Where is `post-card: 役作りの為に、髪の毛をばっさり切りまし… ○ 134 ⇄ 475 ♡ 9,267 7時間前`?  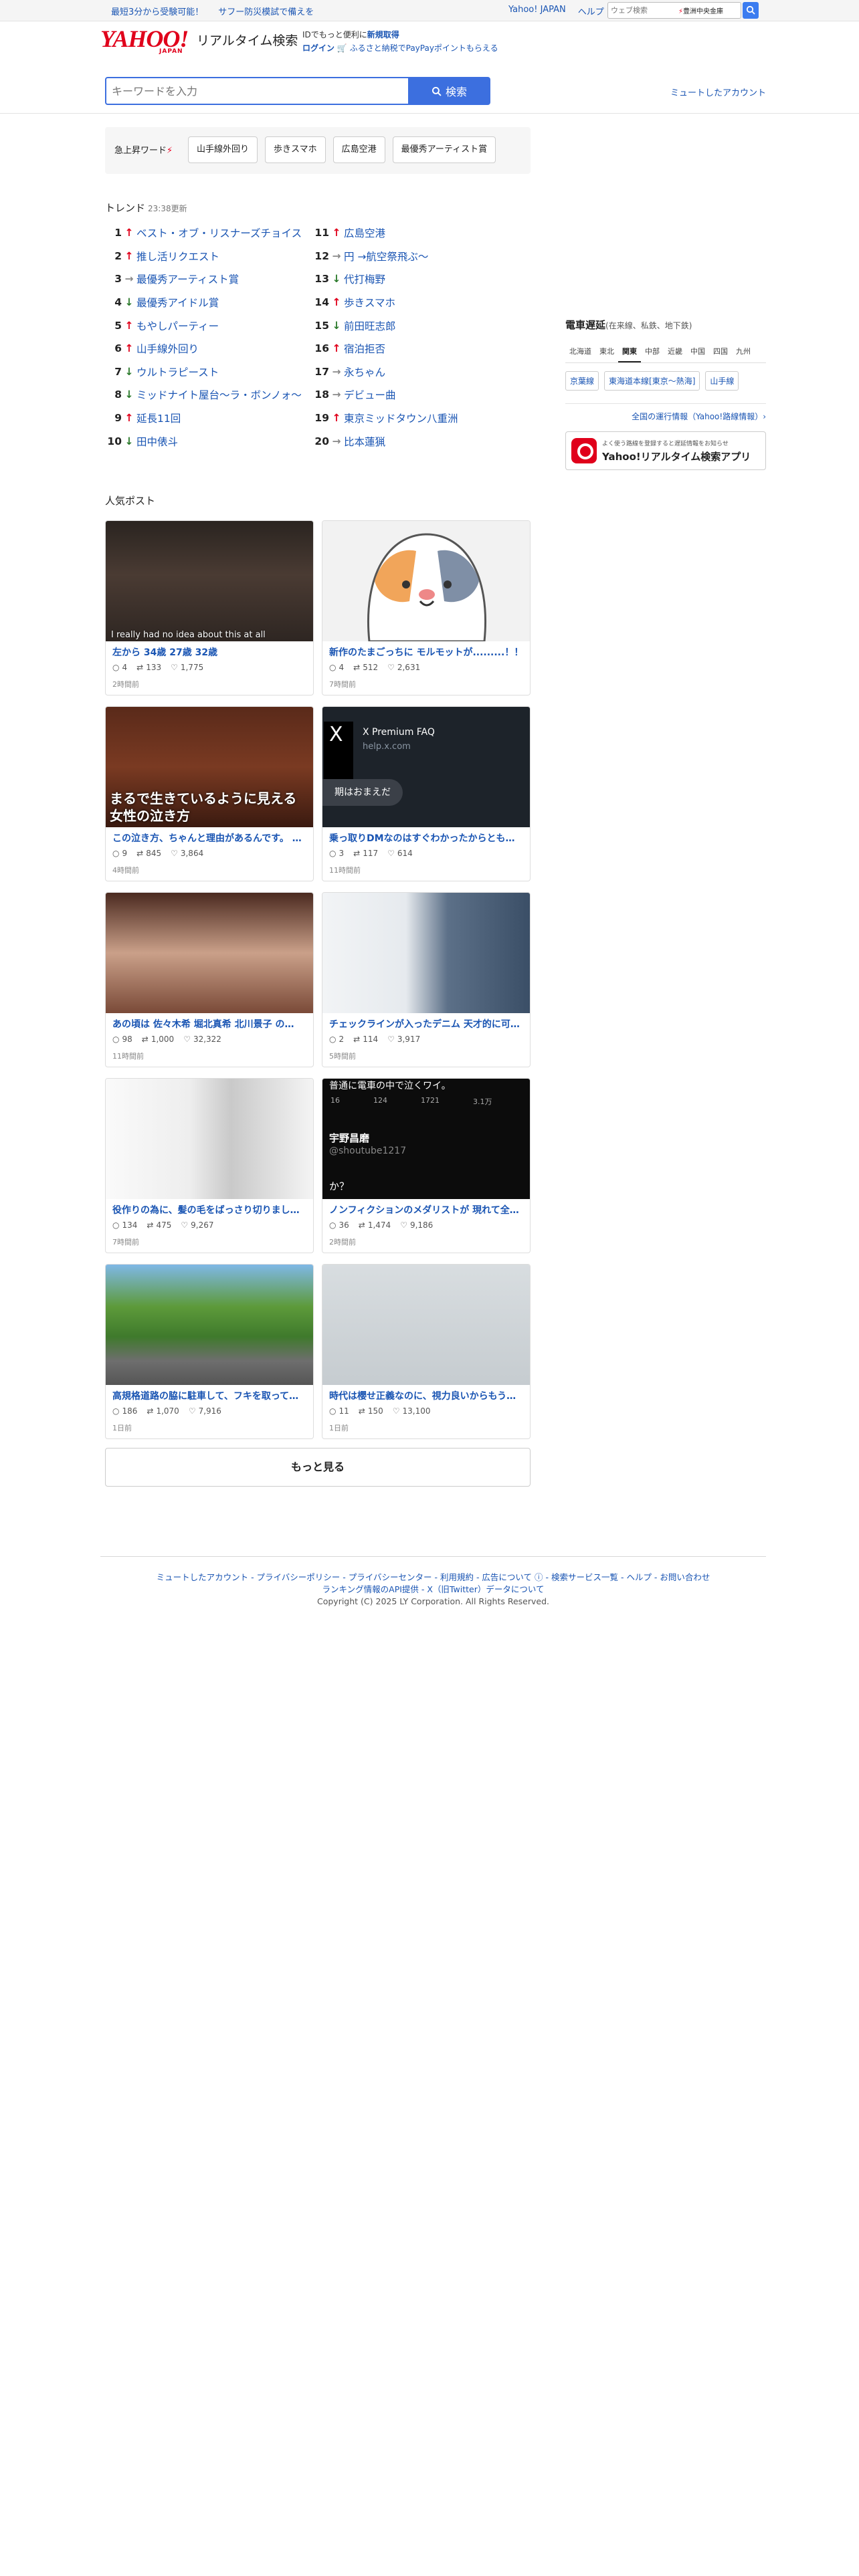 post-card: 役作りの為に、髪の毛をばっさり切りまし… ○ 134 ⇄ 475 ♡ 9,267 7時間前 is located at coordinates (209, 1166).